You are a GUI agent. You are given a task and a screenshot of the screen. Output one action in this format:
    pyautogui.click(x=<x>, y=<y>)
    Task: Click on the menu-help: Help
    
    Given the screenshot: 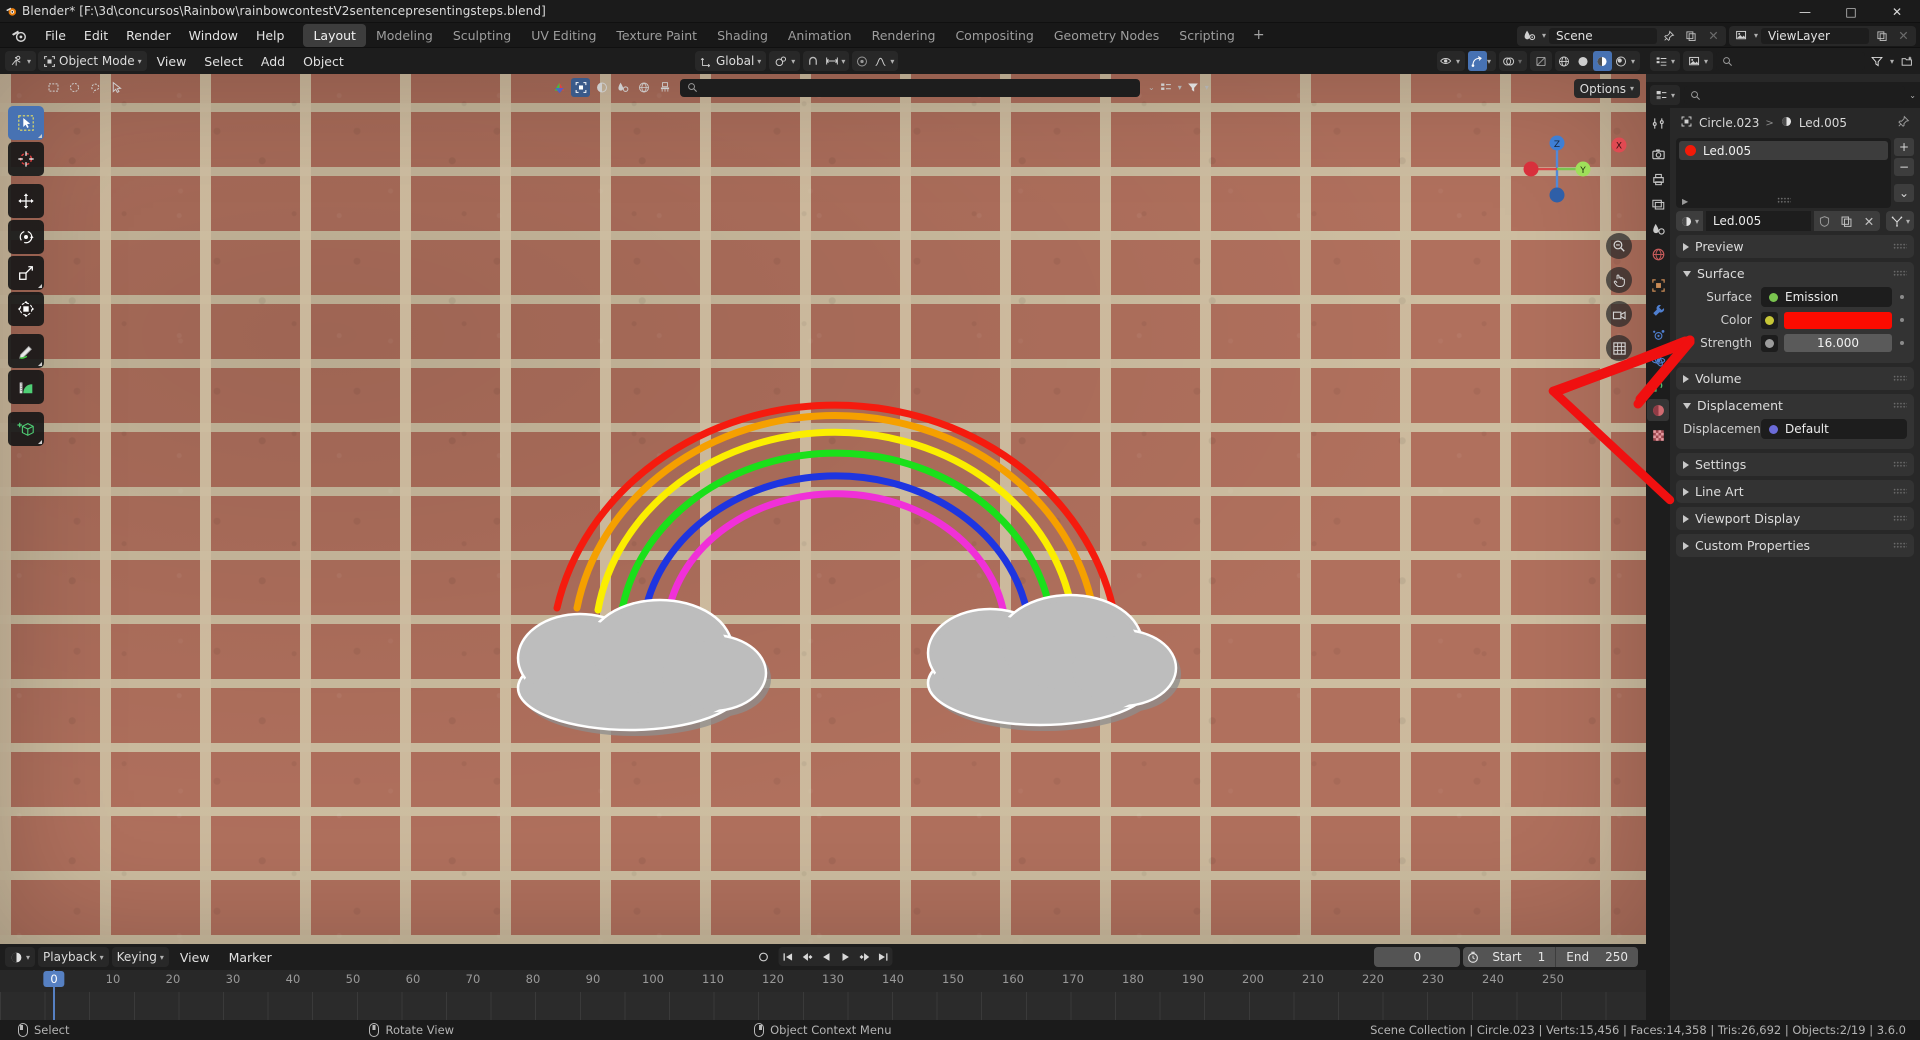 What is the action you would take?
    pyautogui.click(x=270, y=35)
    